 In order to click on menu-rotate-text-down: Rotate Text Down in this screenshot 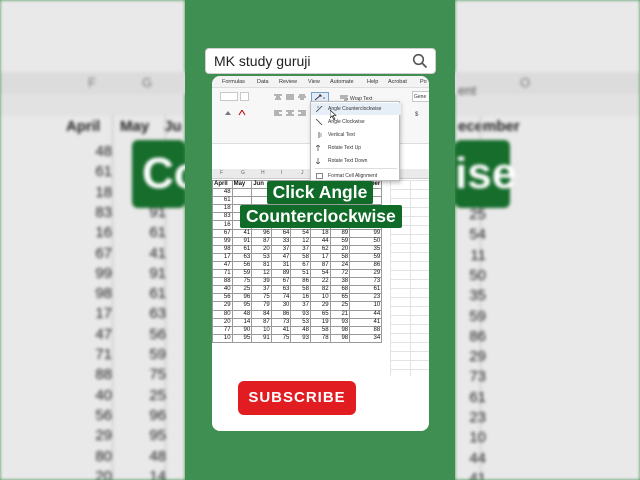, I will do `click(356, 161)`.